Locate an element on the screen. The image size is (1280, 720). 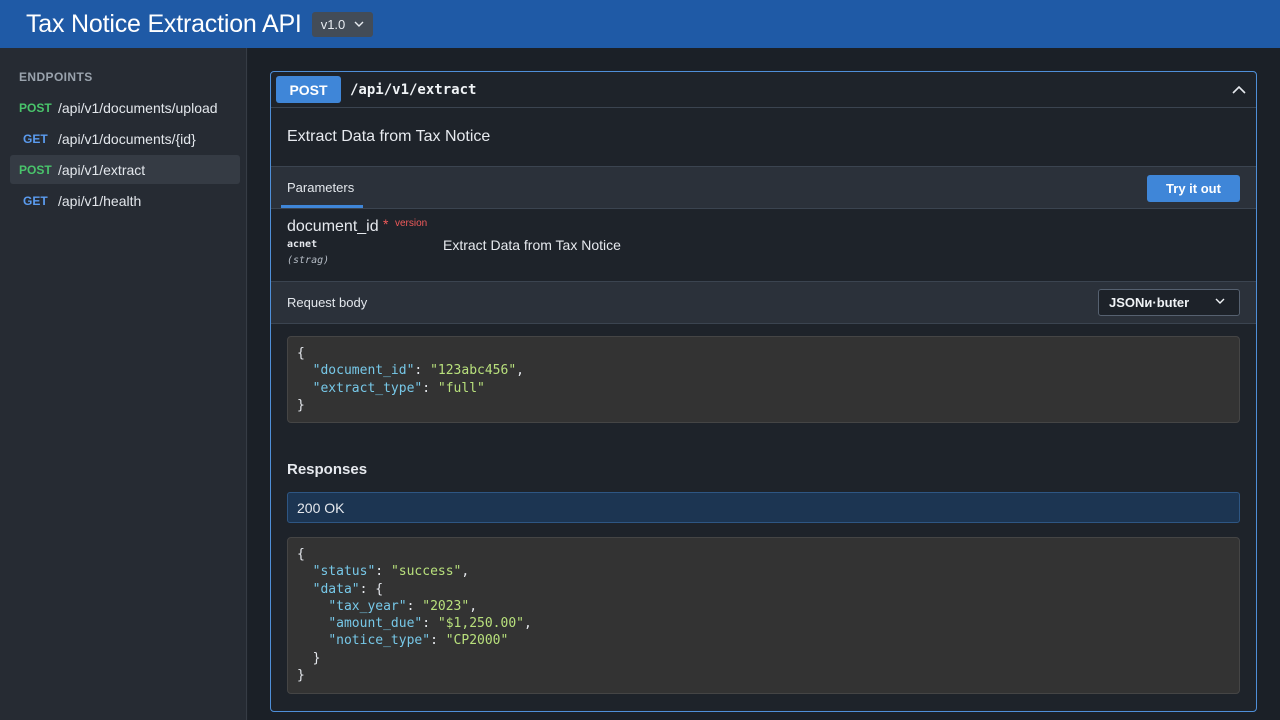
json-key: "notice_type" is located at coordinates (379, 641).